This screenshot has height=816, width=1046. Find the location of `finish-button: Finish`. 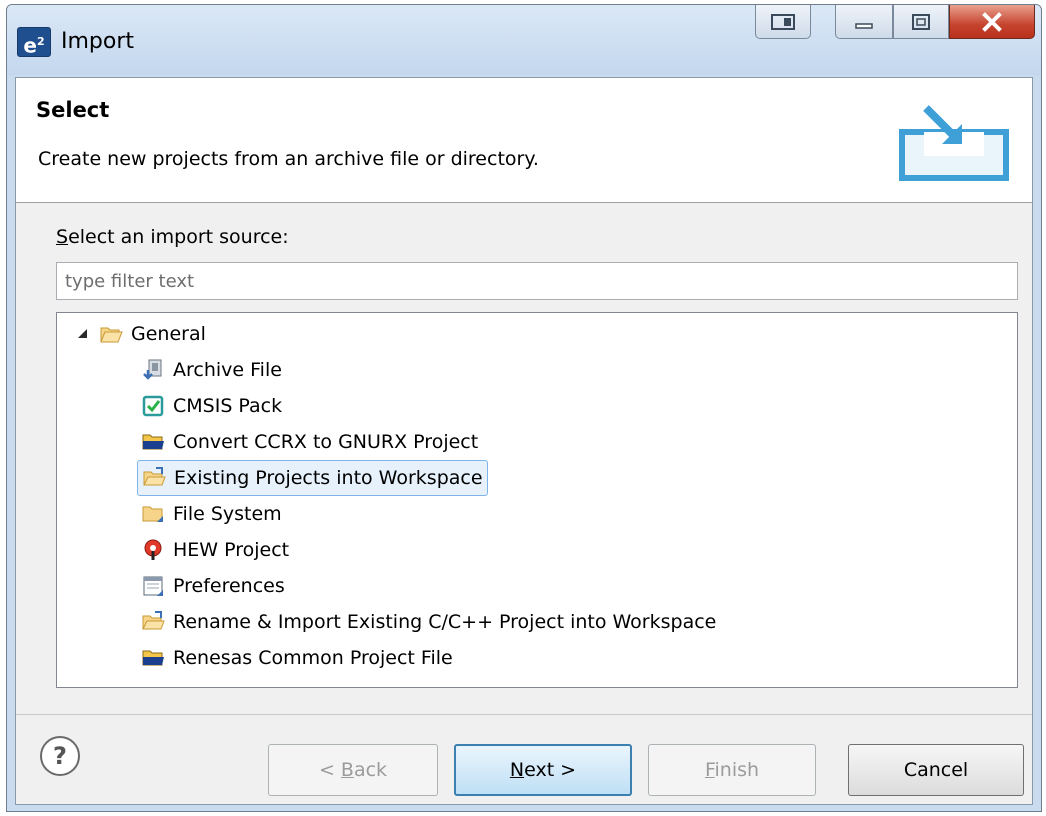

finish-button: Finish is located at coordinates (732, 770).